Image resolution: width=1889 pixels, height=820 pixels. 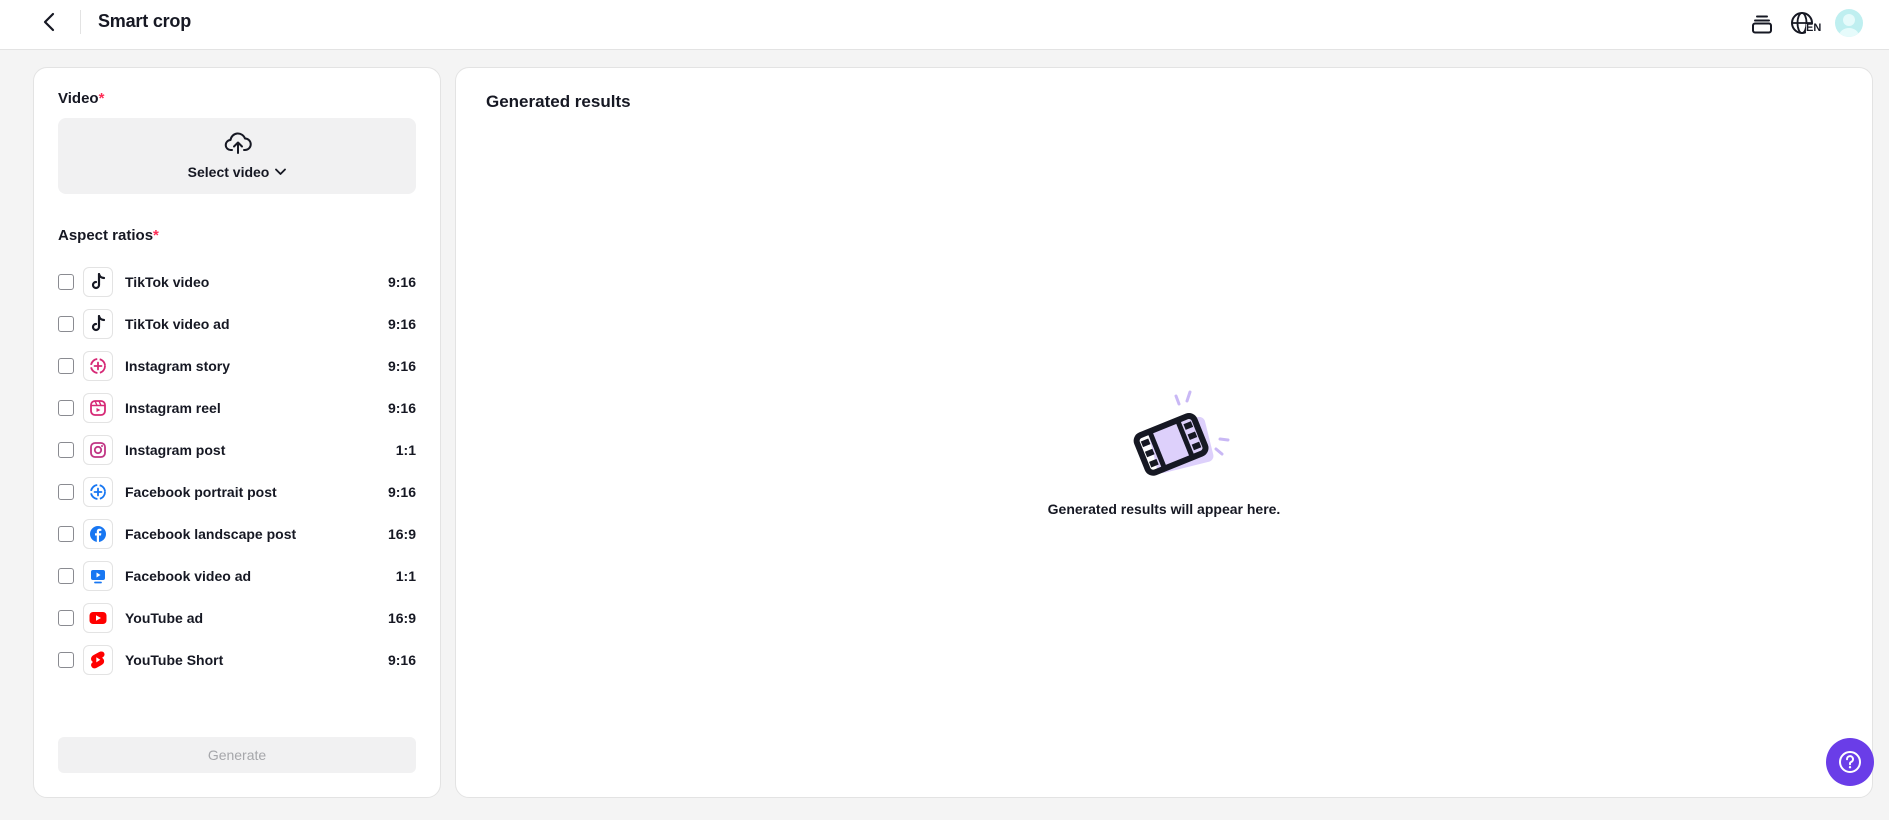 I want to click on ratio-option-youtube-short: YouTube Short 9:16, so click(x=237, y=660).